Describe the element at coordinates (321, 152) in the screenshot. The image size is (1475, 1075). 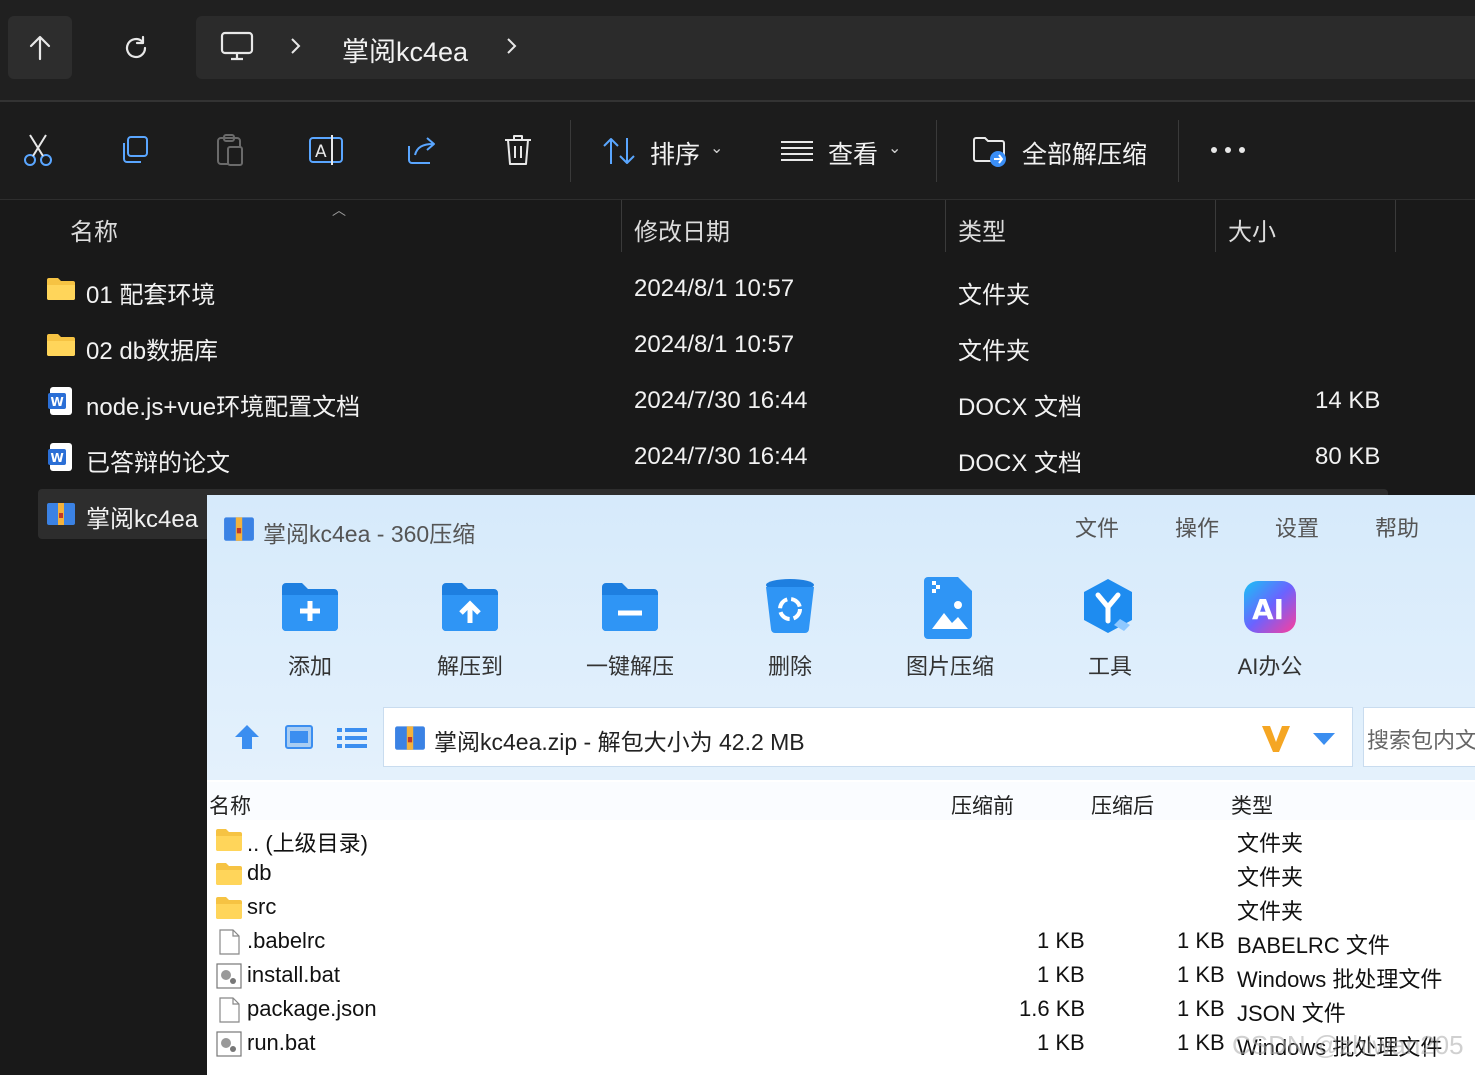
I see `svg-text: A` at that location.